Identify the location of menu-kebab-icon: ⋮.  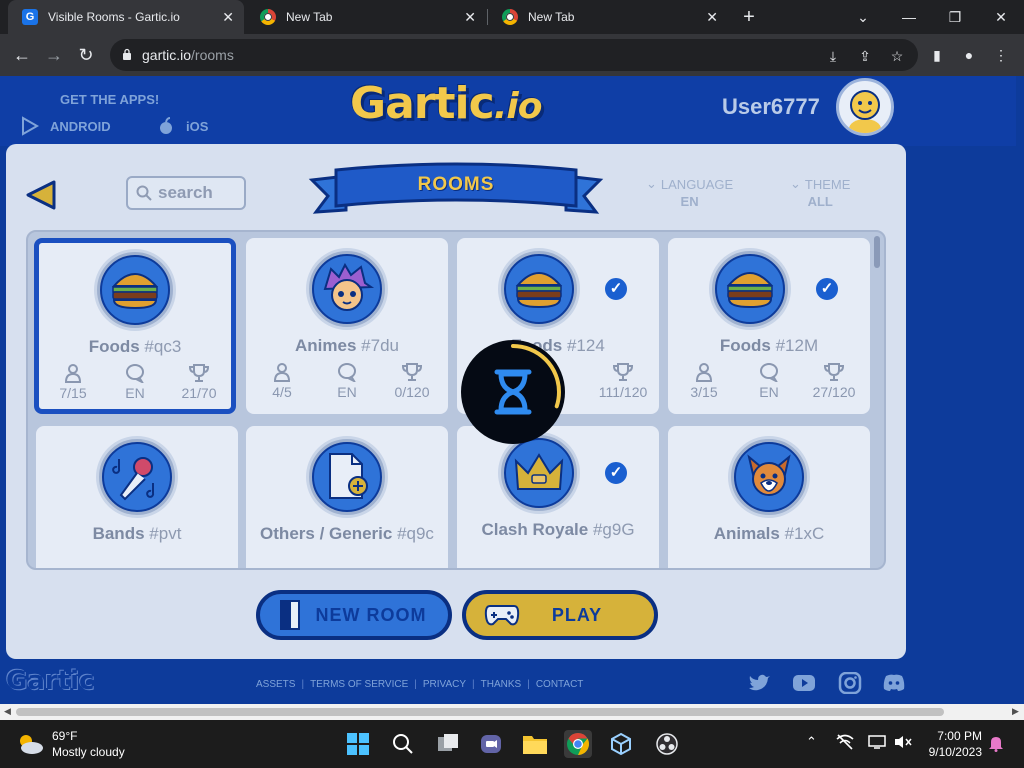
(1001, 55).